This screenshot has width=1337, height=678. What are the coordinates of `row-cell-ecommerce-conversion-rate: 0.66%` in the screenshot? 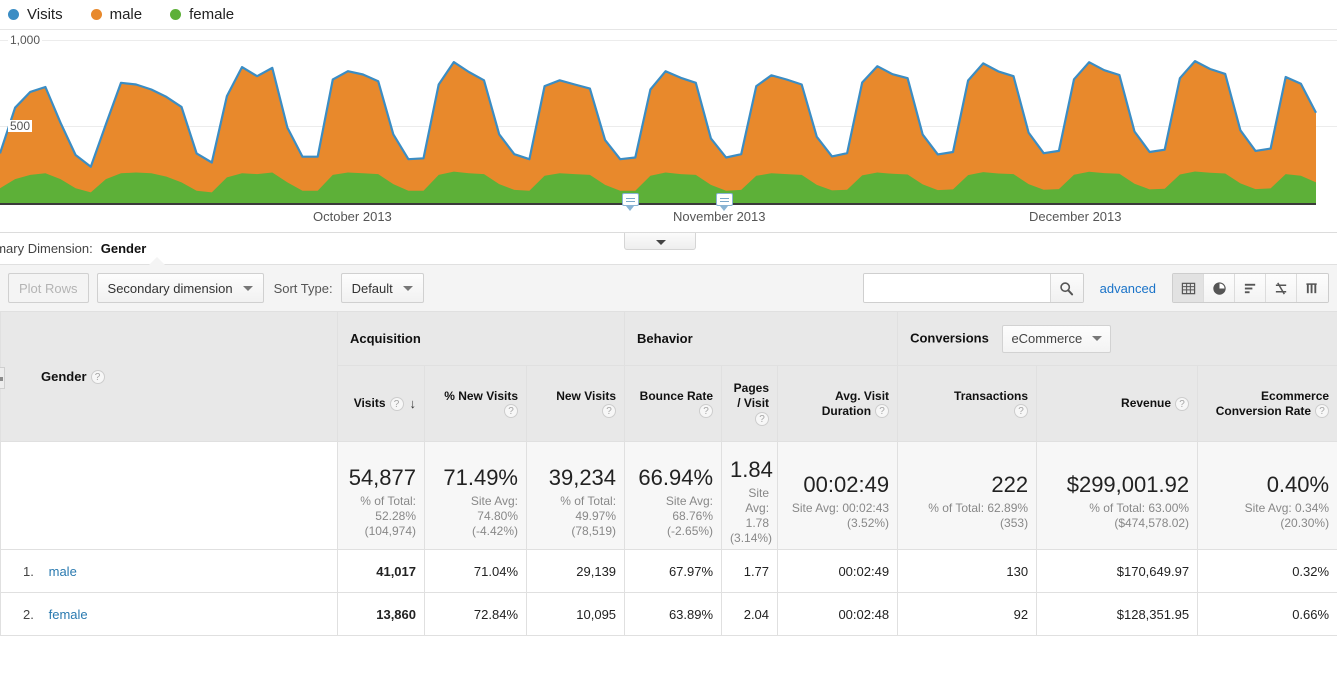 It's located at (1267, 614).